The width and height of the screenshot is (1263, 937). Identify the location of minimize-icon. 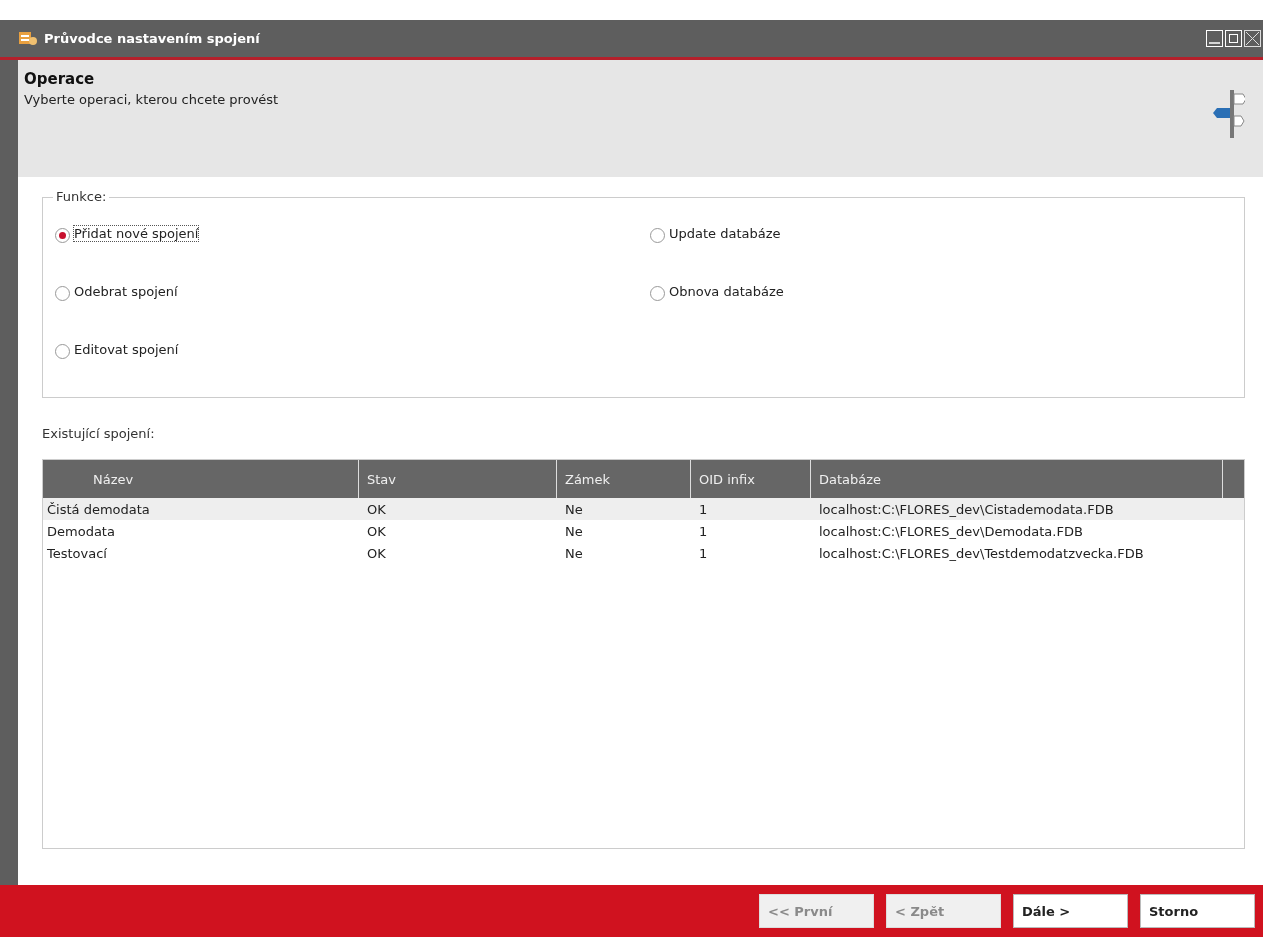
(1214, 38).